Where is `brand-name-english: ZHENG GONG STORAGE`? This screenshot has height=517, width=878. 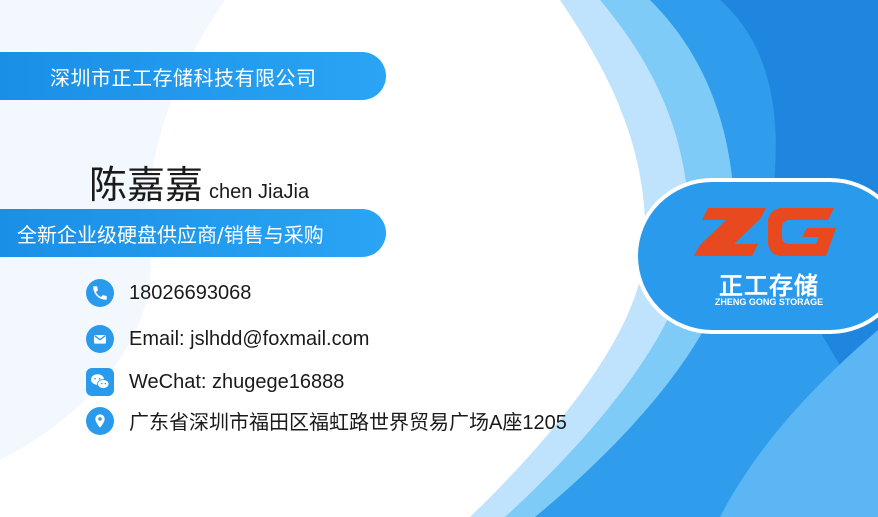
brand-name-english: ZHENG GONG STORAGE is located at coordinates (769, 302).